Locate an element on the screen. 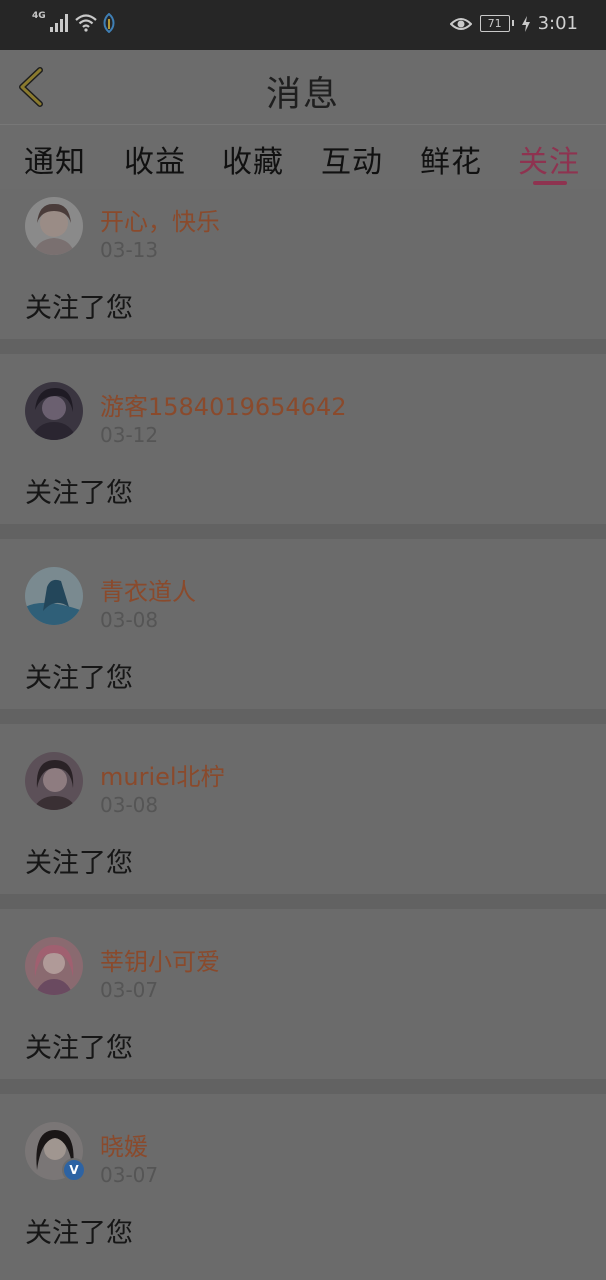 Image resolution: width=606 pixels, height=1280 pixels. page-title: 消息 is located at coordinates (302, 95).